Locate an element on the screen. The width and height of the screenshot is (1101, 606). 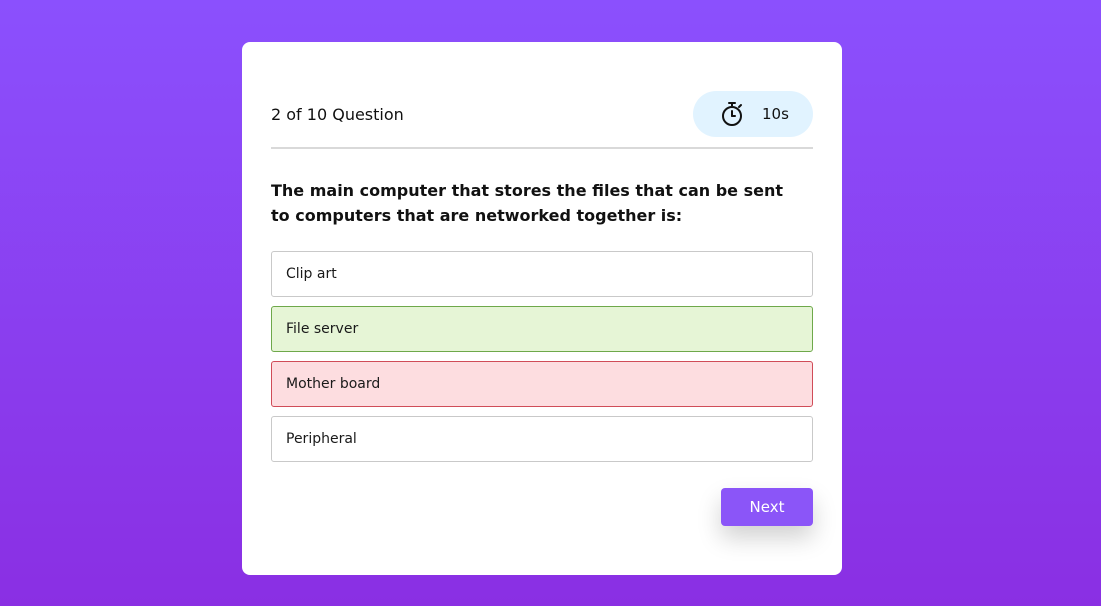
header-divider is located at coordinates (542, 148).